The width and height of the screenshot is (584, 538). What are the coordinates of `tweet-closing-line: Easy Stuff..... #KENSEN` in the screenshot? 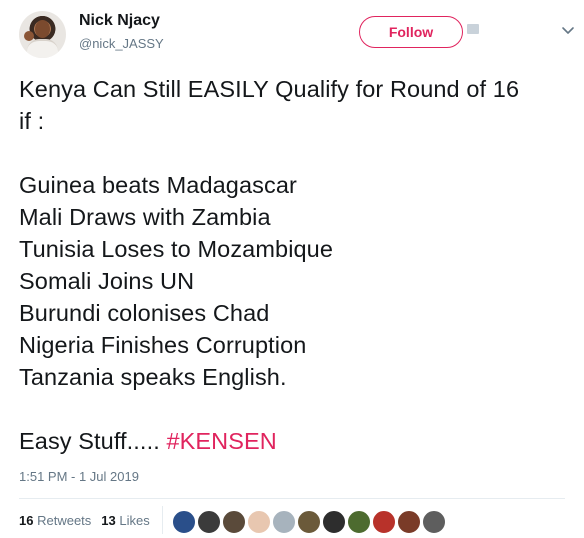 It's located at (299, 441).